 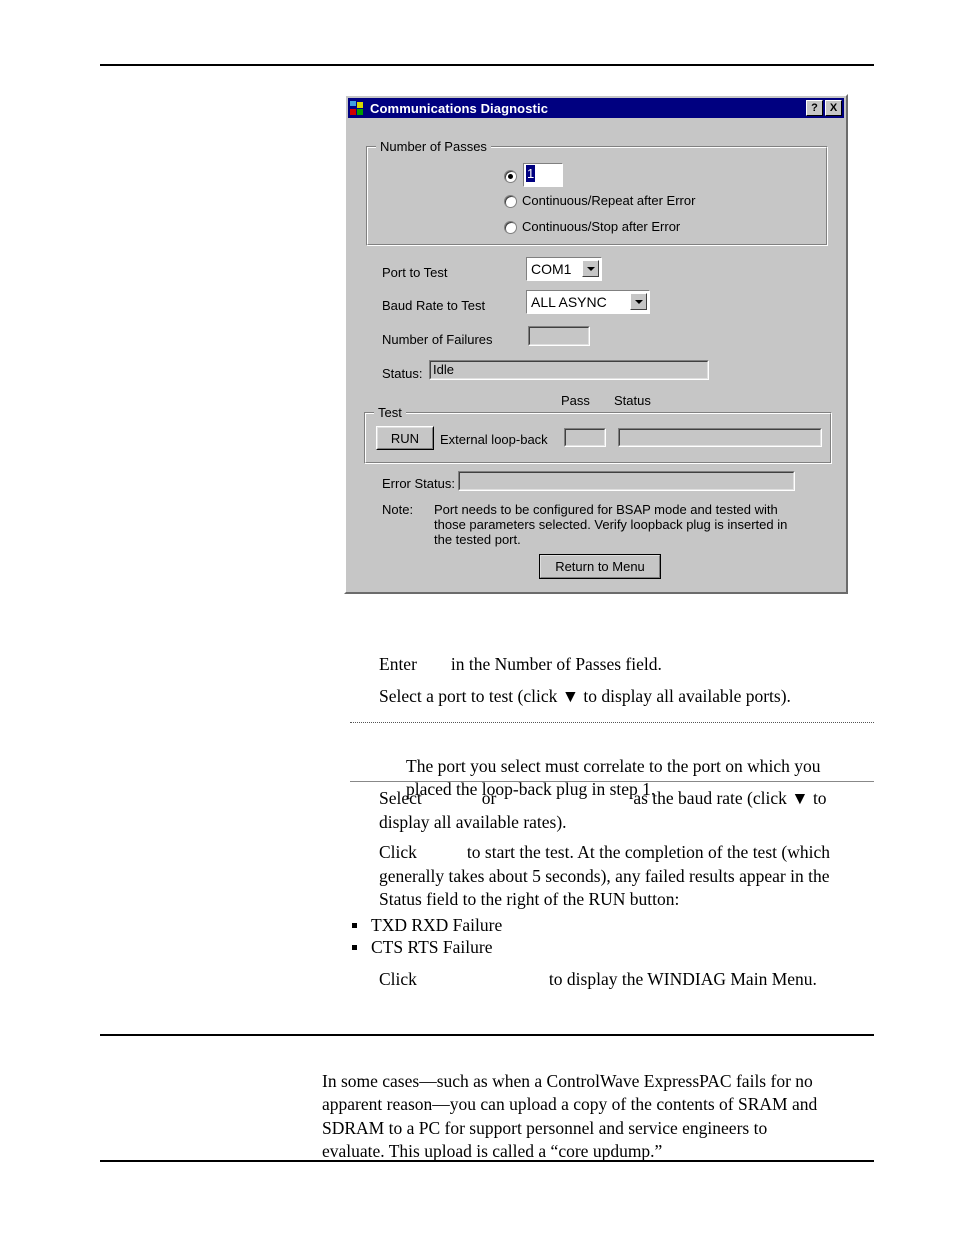 What do you see at coordinates (510, 227) in the screenshot?
I see `continuous-stop-radio` at bounding box center [510, 227].